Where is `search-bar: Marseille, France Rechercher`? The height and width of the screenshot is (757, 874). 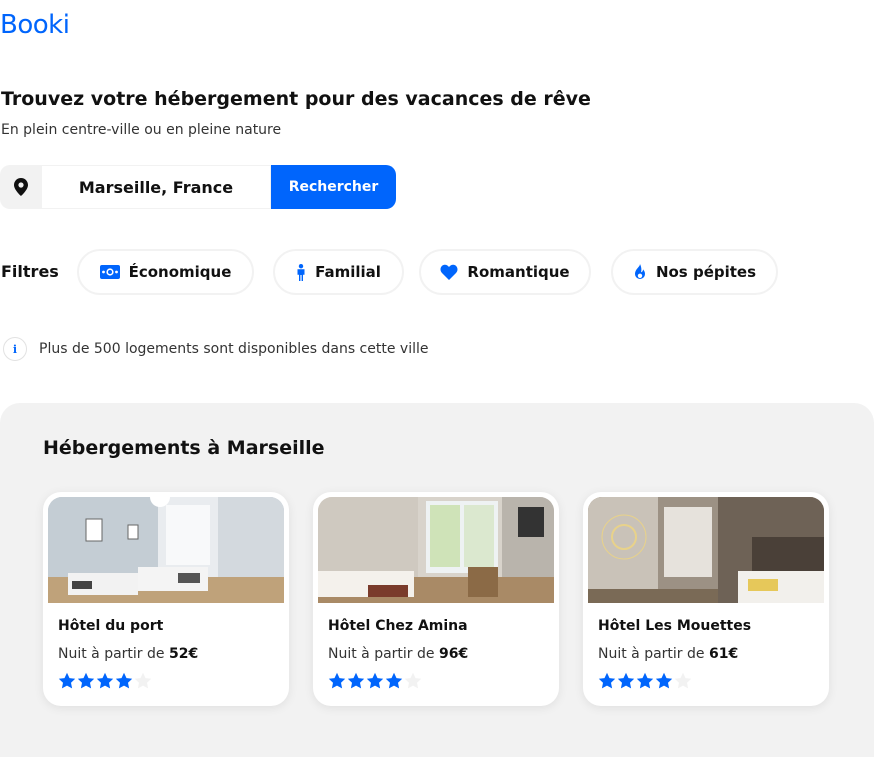 search-bar: Marseille, France Rechercher is located at coordinates (198, 187).